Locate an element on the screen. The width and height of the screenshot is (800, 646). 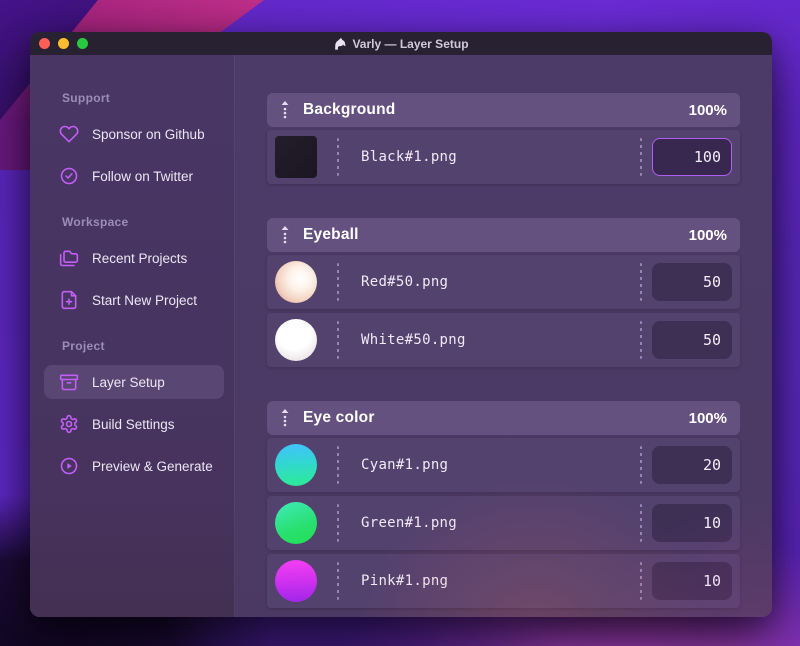
sidebar-item-layer-setup: Layer Setup is located at coordinates (134, 382).